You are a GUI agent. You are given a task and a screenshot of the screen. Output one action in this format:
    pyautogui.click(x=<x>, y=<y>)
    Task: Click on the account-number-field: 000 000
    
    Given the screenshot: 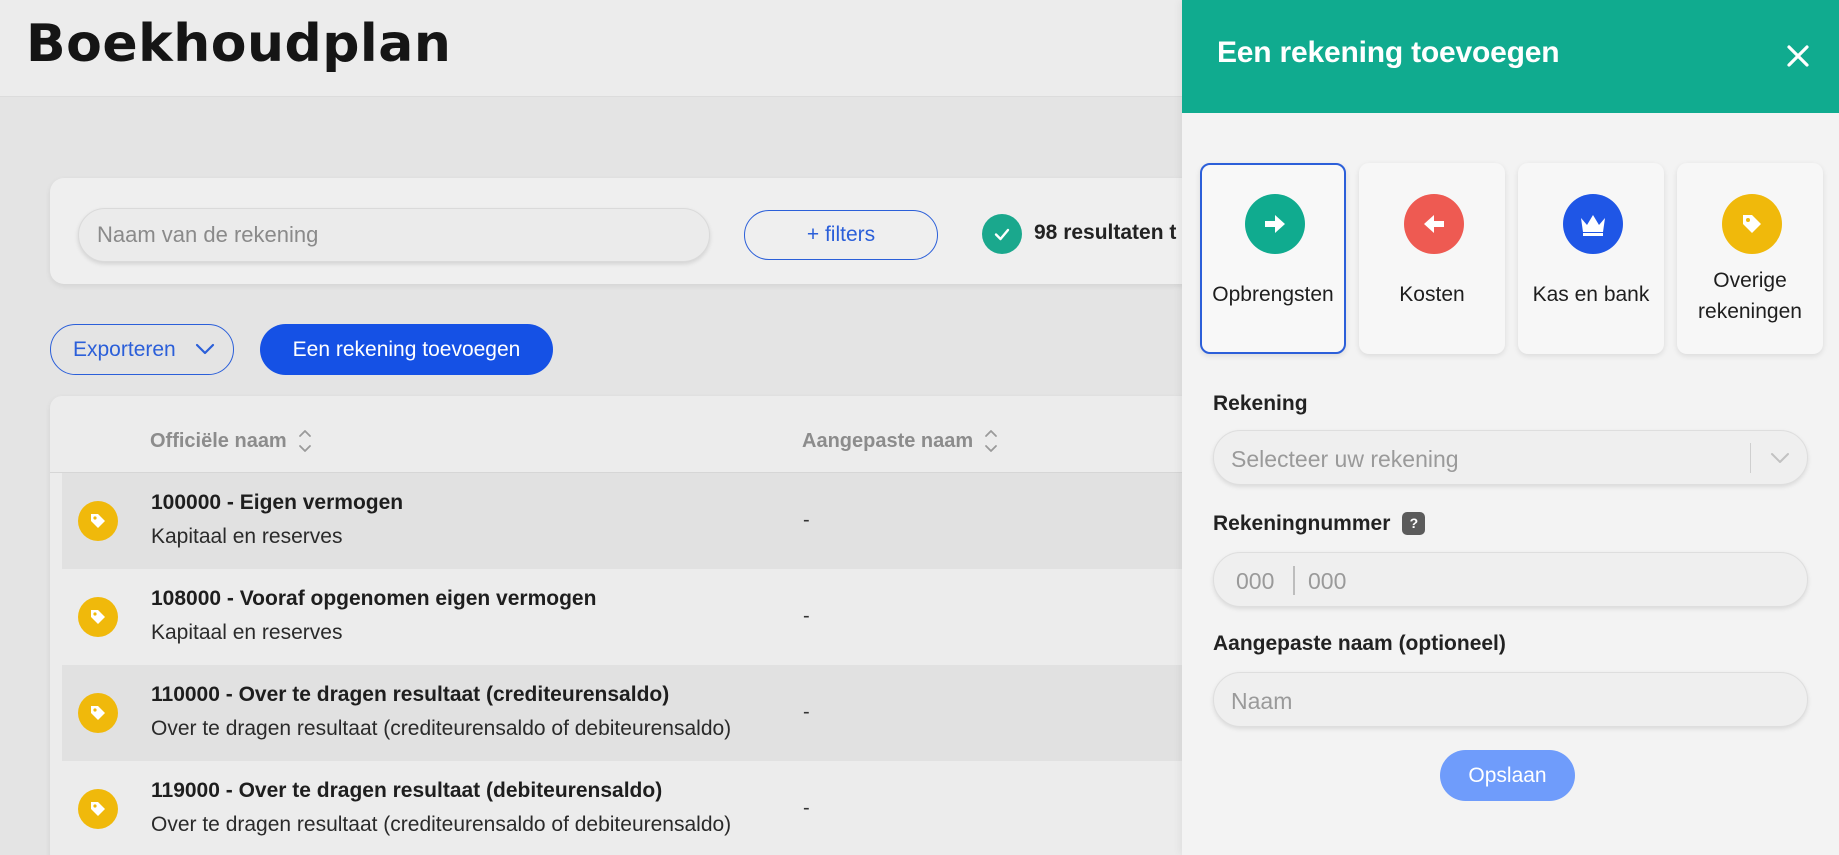 What is the action you would take?
    pyautogui.click(x=1510, y=579)
    